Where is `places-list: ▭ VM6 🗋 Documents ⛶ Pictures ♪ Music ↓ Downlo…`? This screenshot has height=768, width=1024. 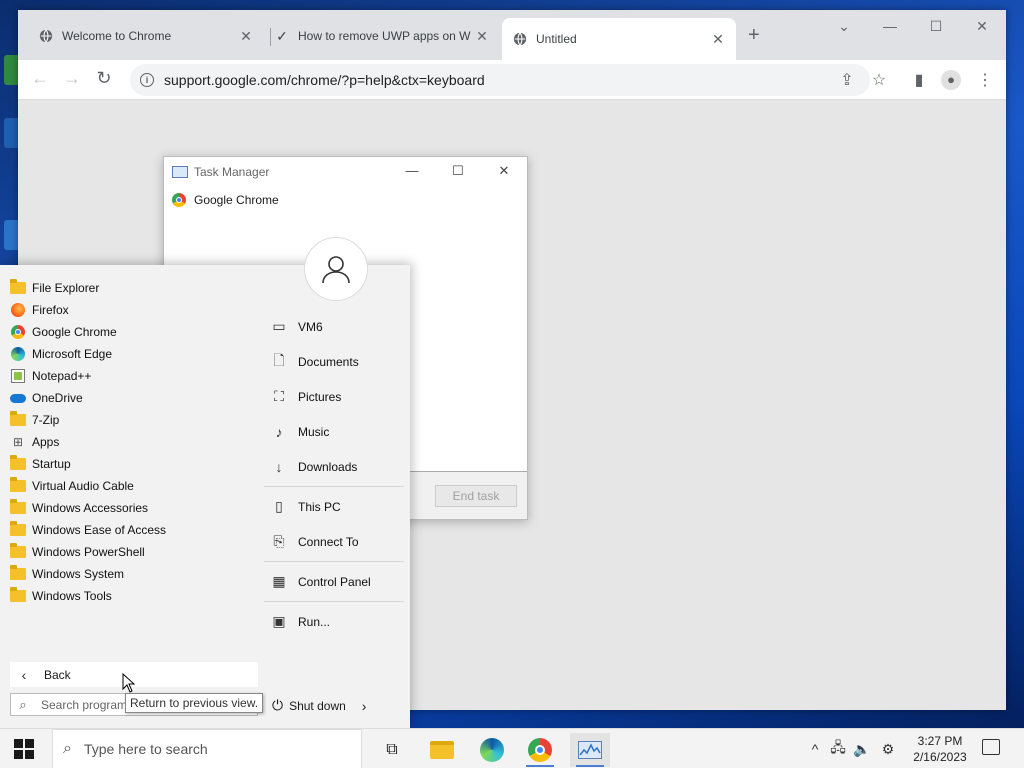 places-list: ▭ VM6 🗋 Documents ⛶ Pictures ♪ Music ↓ Downlo… is located at coordinates (334, 474).